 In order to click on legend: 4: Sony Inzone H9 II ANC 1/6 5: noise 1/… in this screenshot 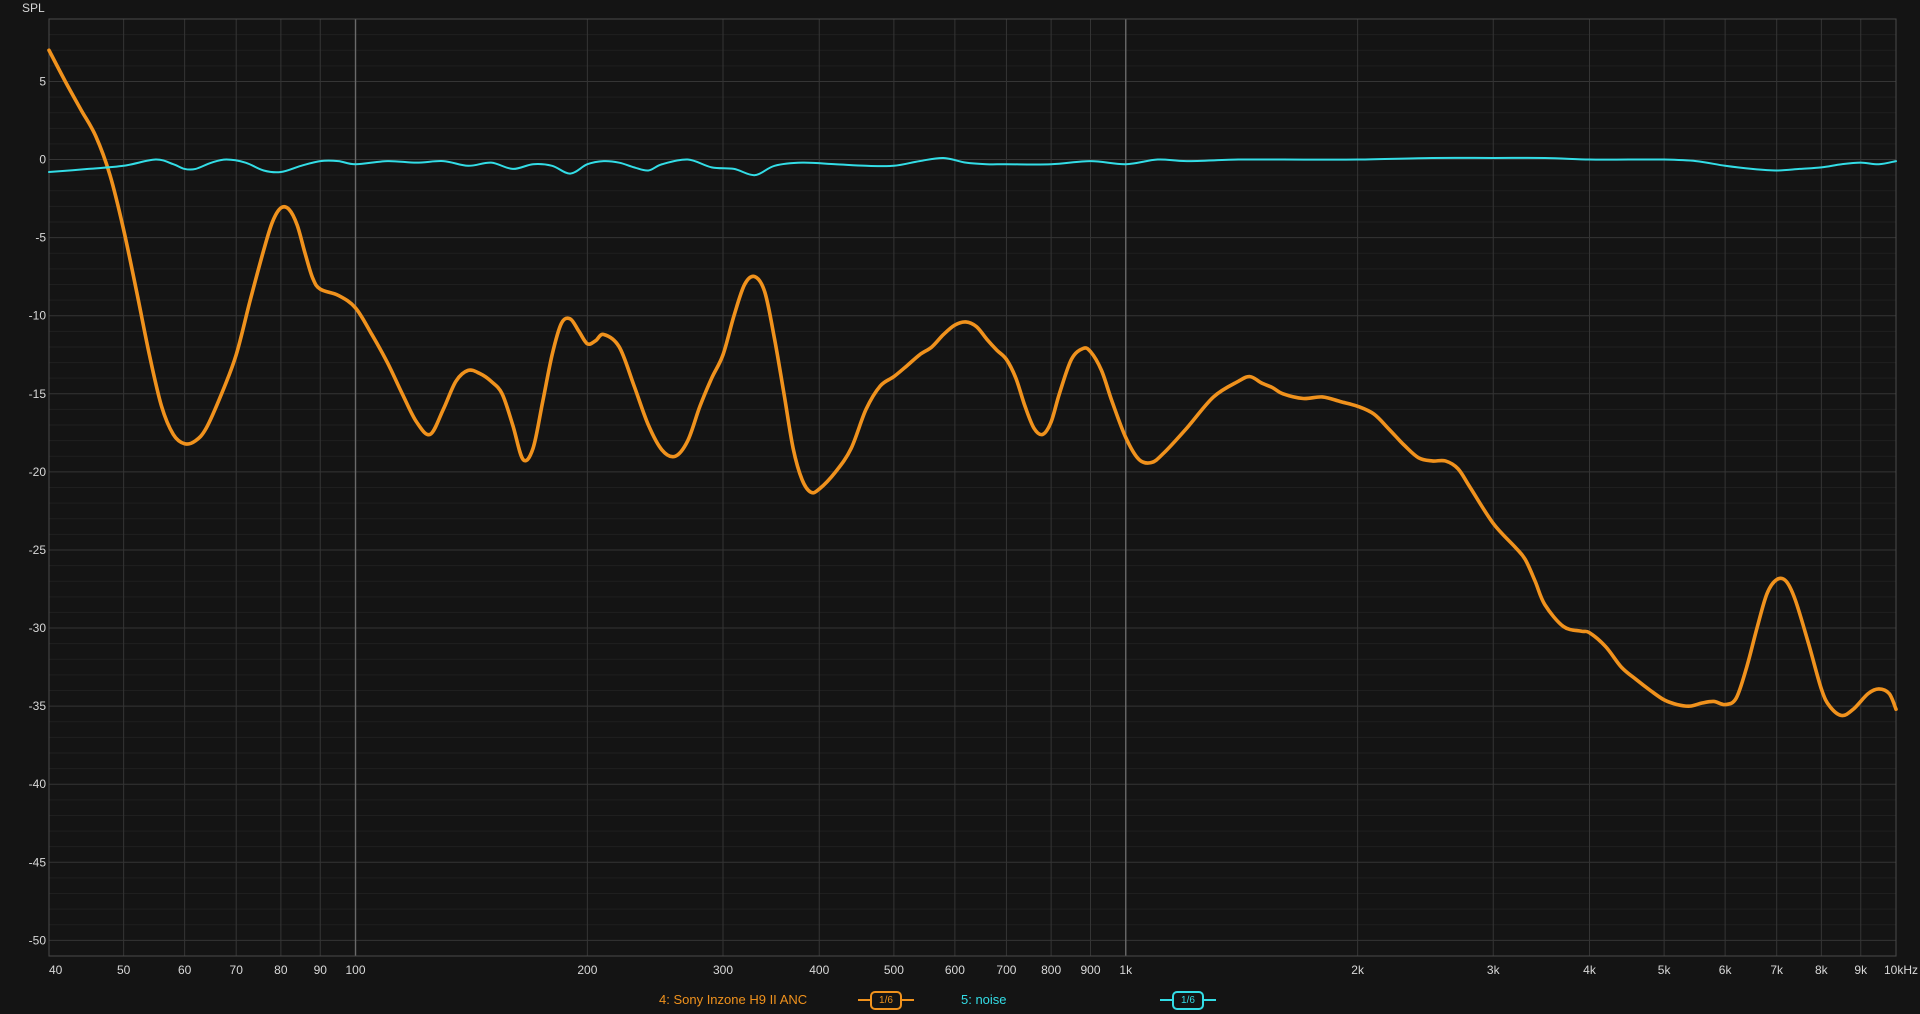, I will do `click(960, 999)`.